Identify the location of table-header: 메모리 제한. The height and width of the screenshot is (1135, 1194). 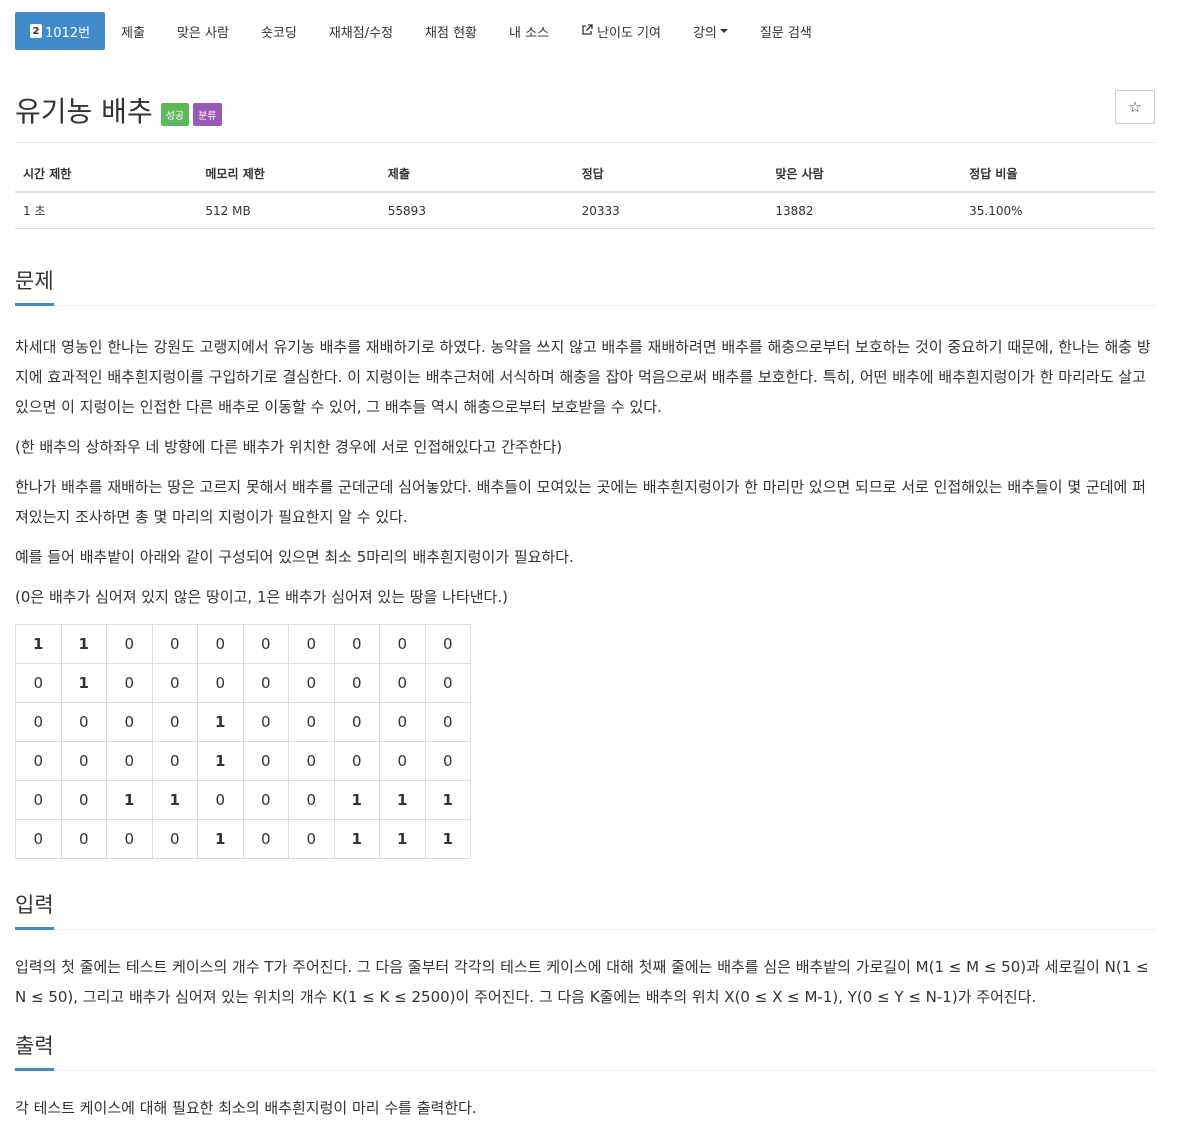
(288, 175).